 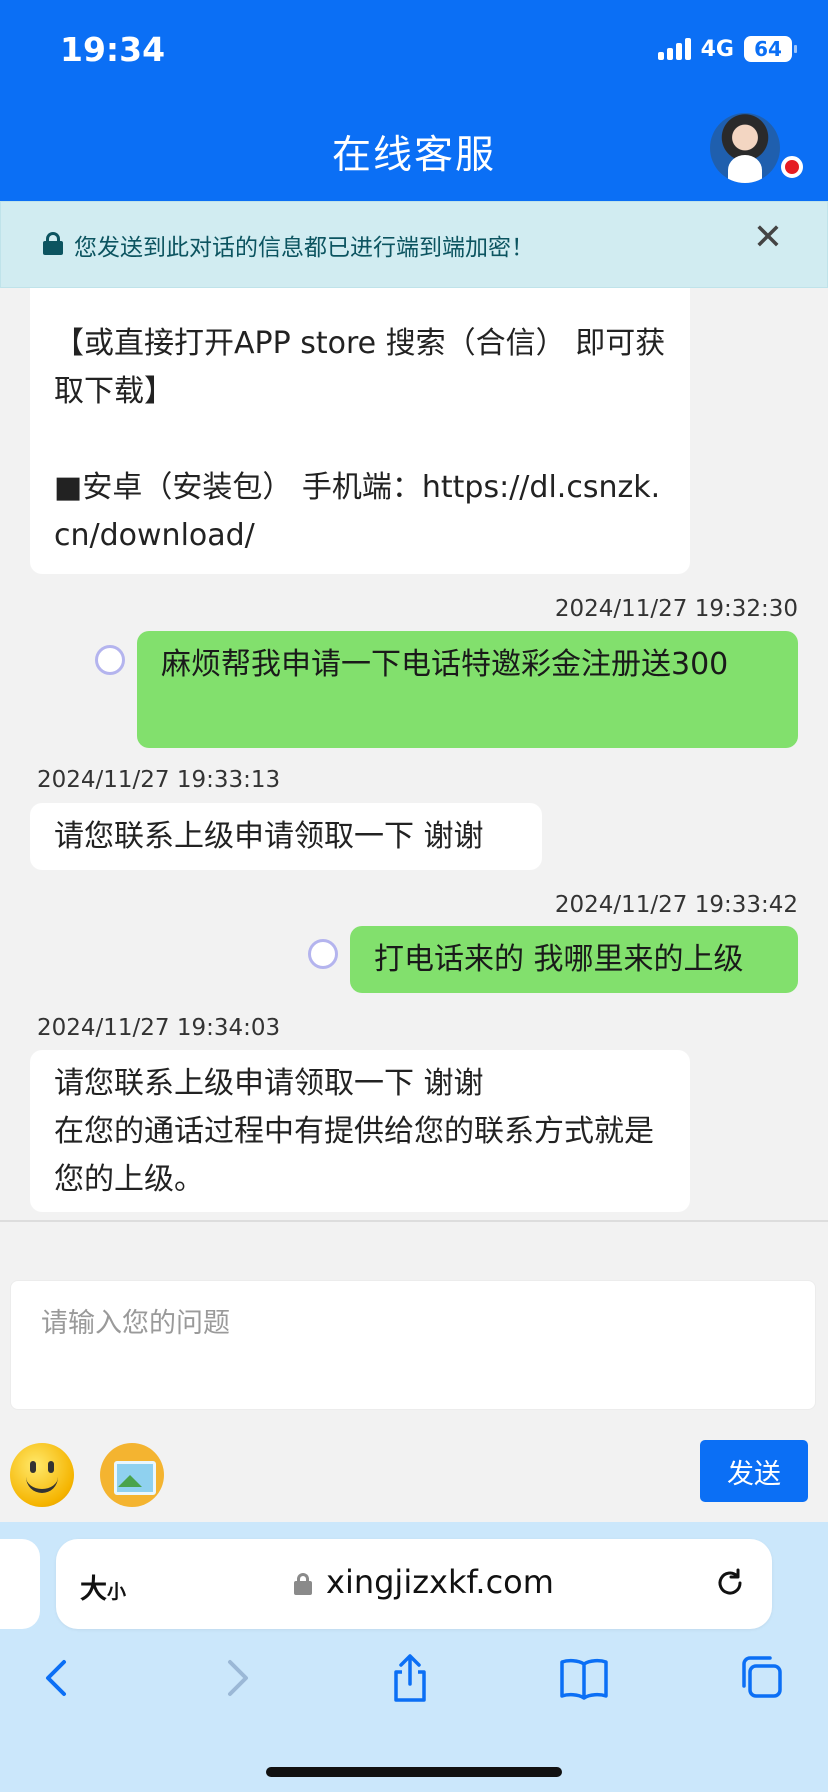 I want to click on message-timestamp: 2024/11/27 19:33:13, so click(x=159, y=780).